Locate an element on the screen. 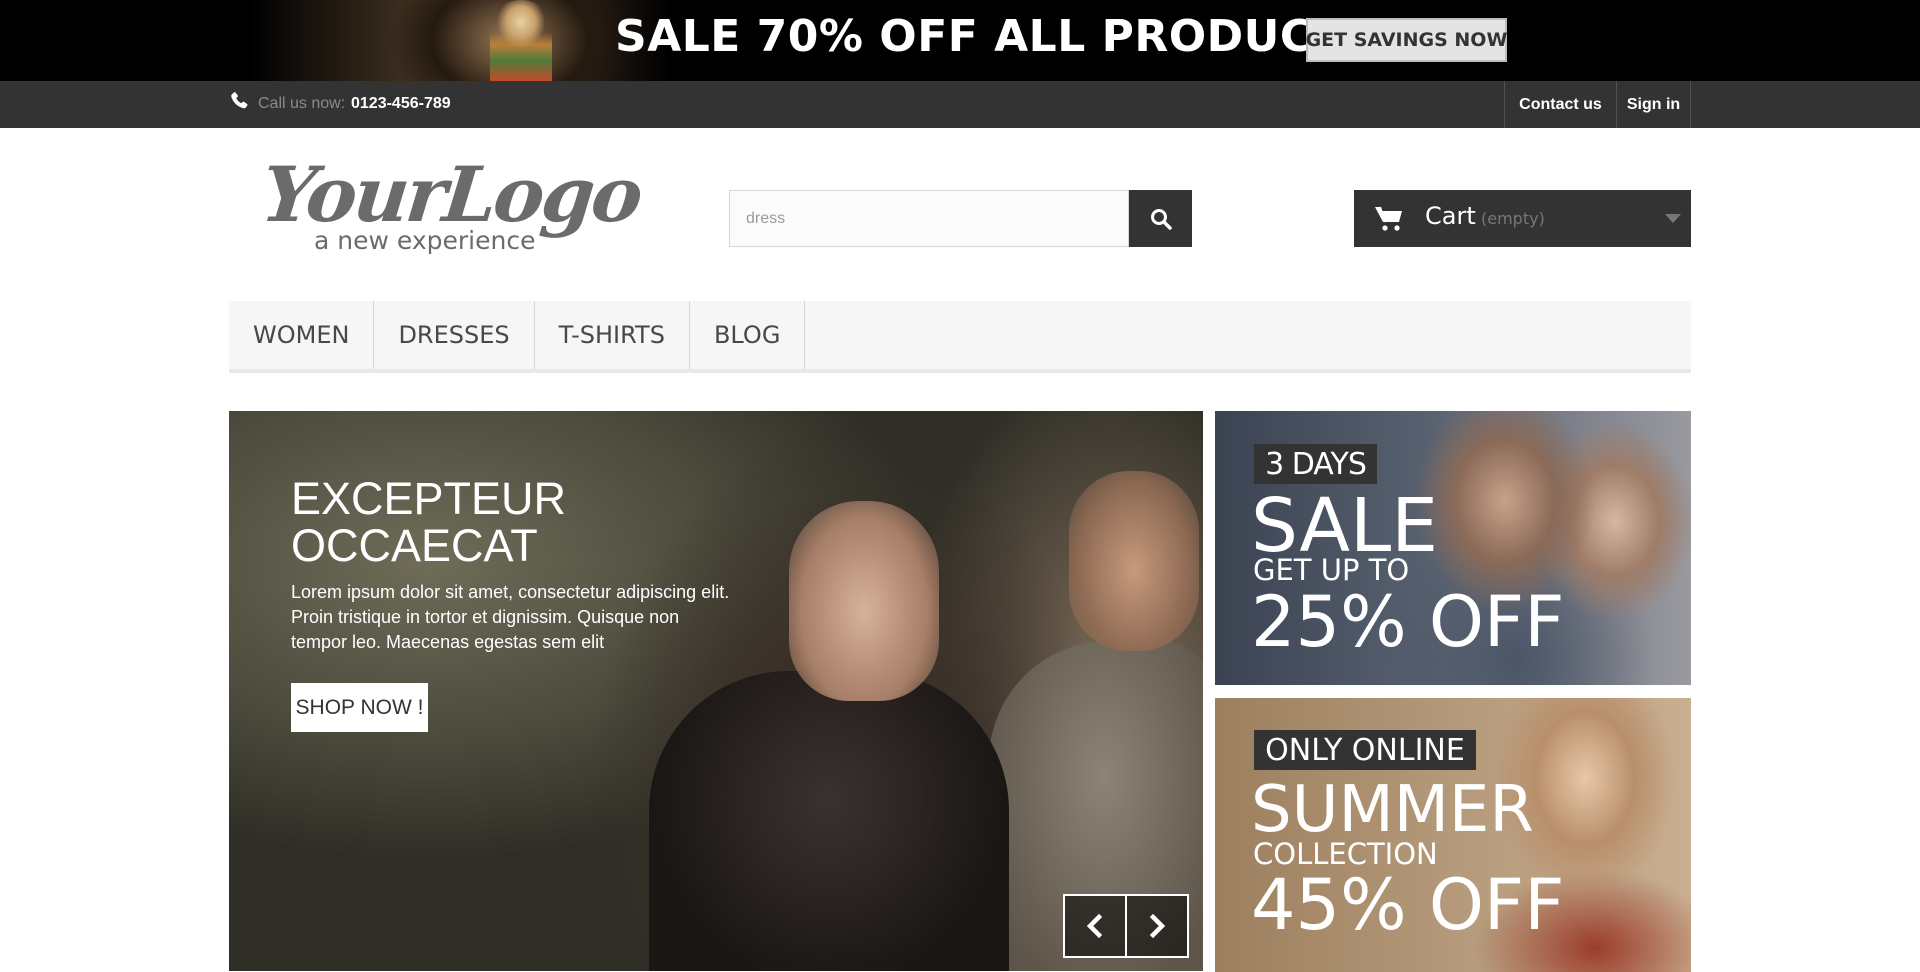 The image size is (1920, 972). search-icon is located at coordinates (1161, 219).